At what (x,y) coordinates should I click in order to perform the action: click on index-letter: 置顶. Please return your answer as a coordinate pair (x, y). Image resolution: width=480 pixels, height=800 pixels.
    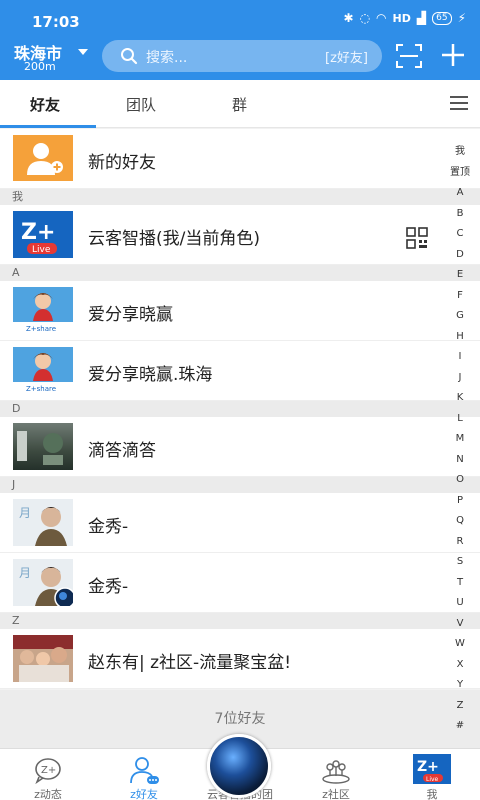
    Looking at the image, I should click on (460, 173).